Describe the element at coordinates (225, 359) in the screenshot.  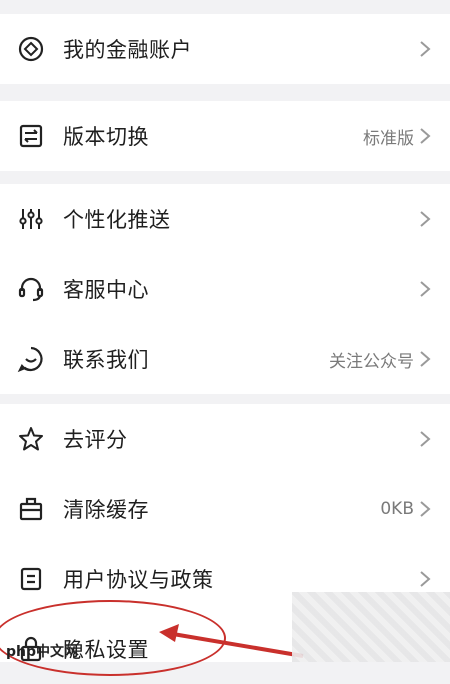
I see `menu-item-contact-us: 联系我们 关注公众号` at that location.